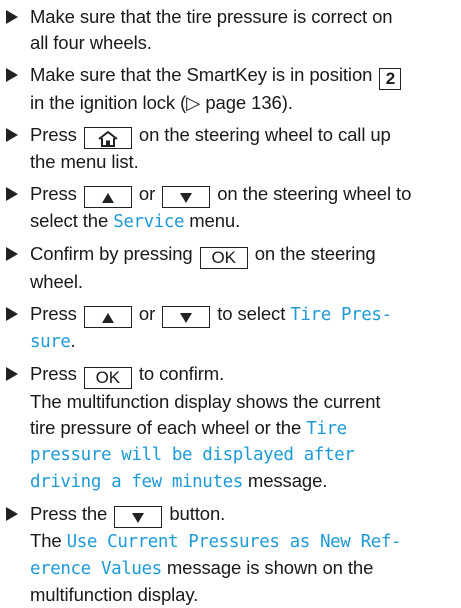 This screenshot has height=608, width=461. What do you see at coordinates (108, 102) in the screenshot?
I see `step-text: in the ignition lock (` at bounding box center [108, 102].